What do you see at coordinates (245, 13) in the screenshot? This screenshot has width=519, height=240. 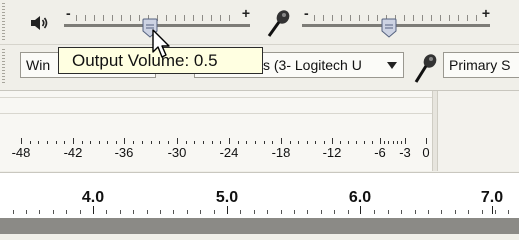 I see `output-volume-plus: +` at bounding box center [245, 13].